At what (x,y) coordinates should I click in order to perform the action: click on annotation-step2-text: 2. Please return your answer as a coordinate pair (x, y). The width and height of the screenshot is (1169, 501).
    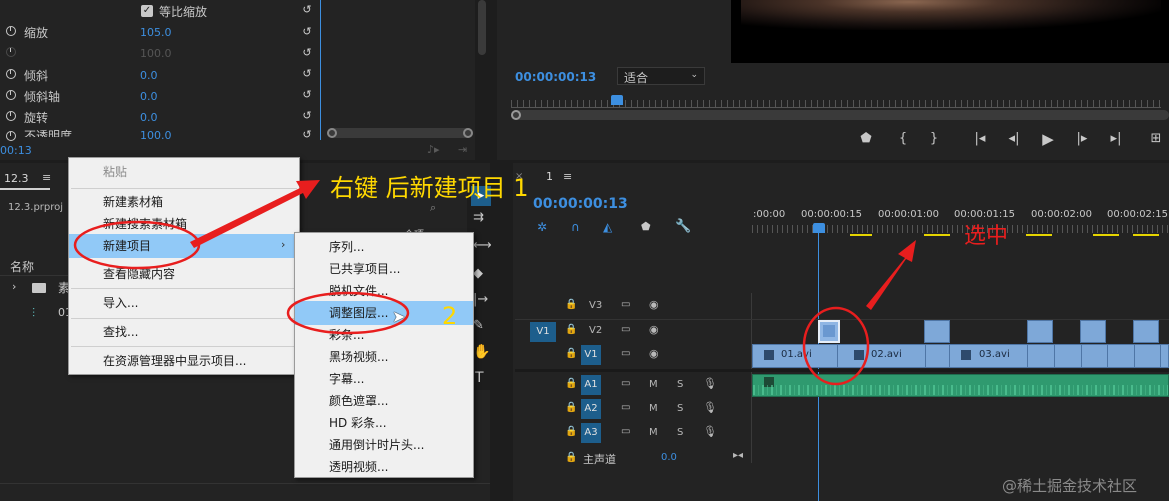
    Looking at the image, I should click on (450, 316).